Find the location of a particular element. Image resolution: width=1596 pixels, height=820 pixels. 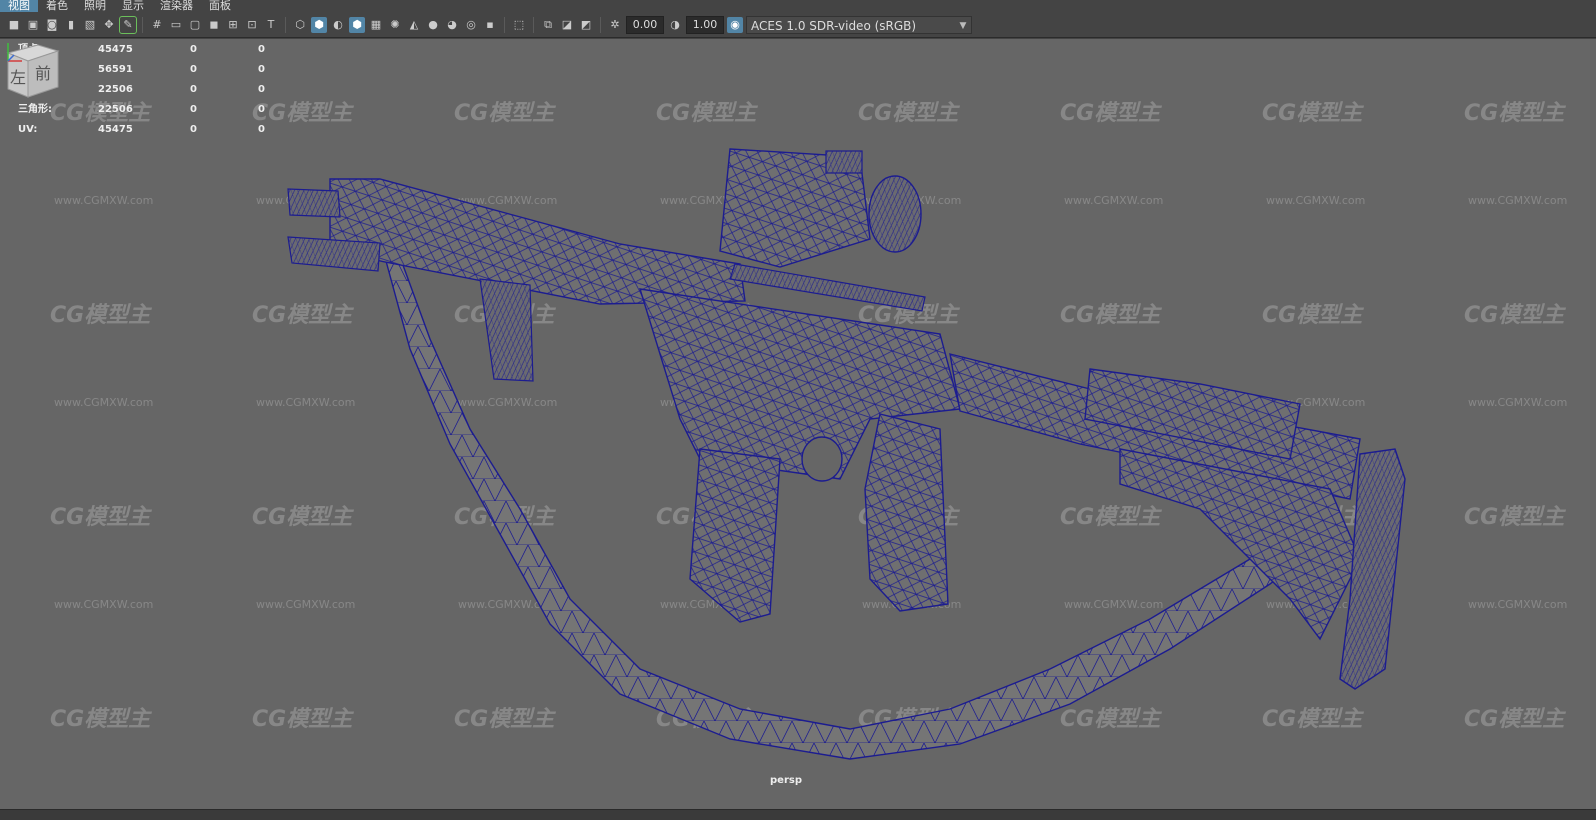

shadows-icon: ◭ is located at coordinates (414, 25).